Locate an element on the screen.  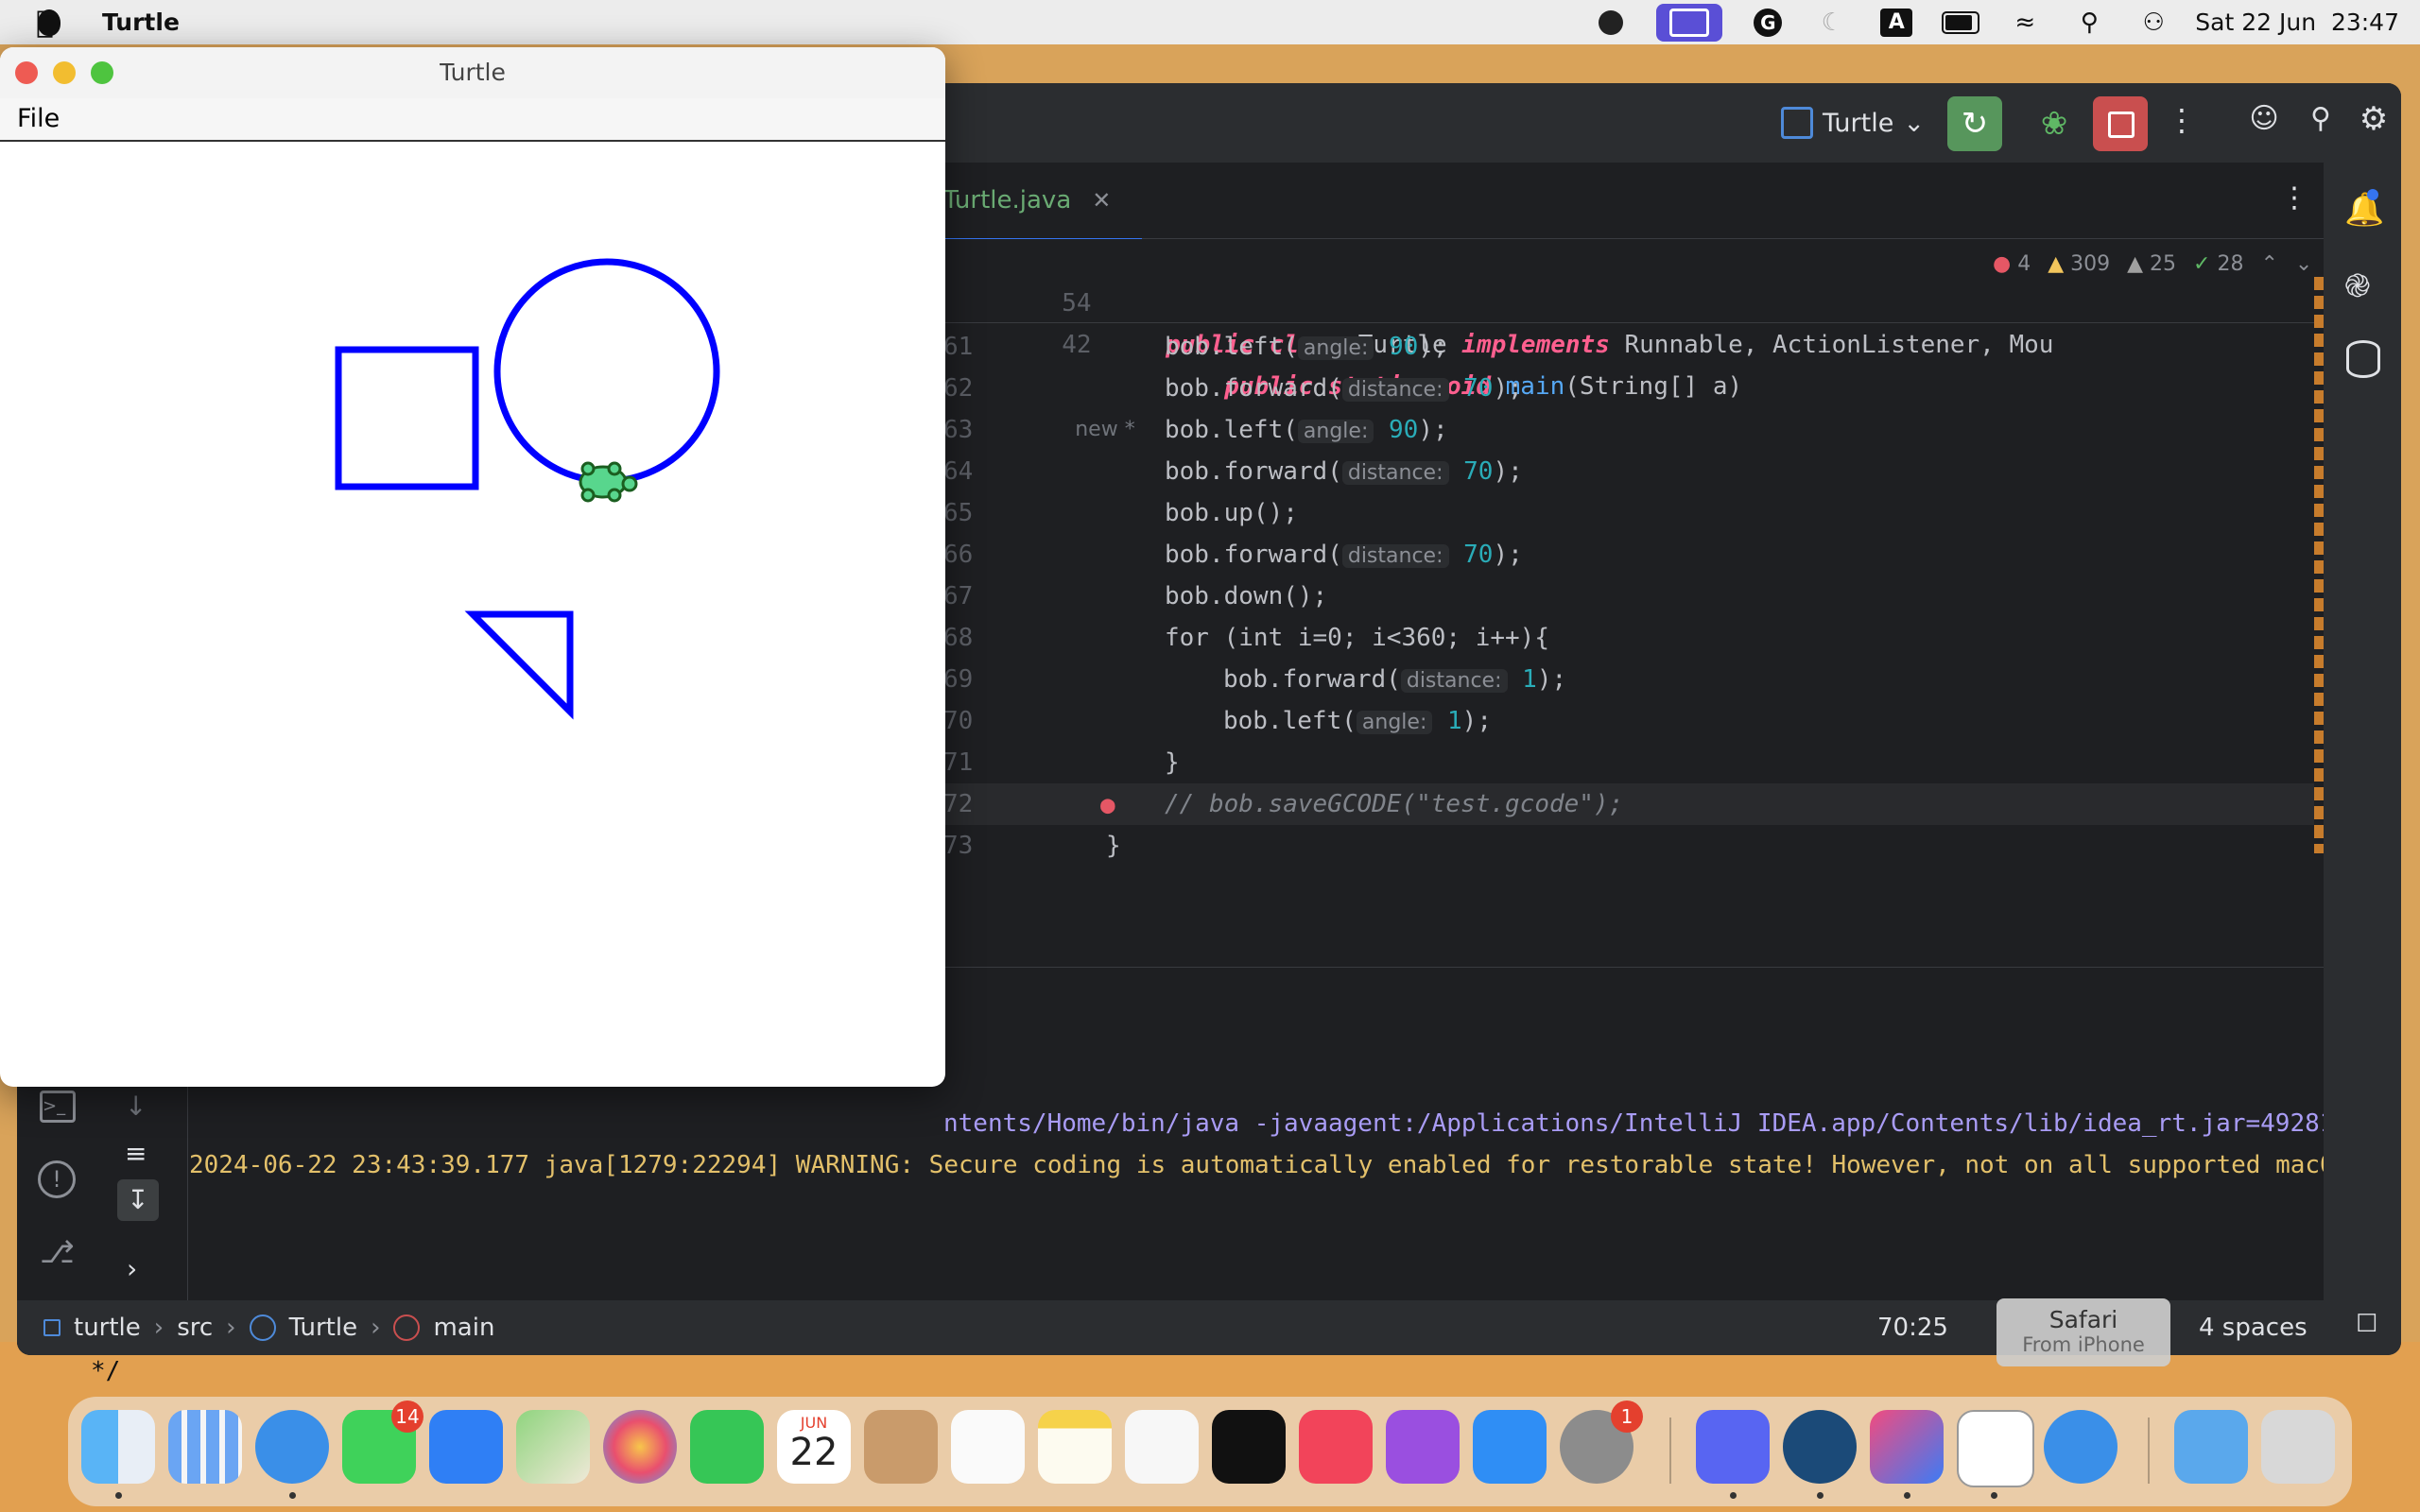
launchpad-icon is located at coordinates (205, 1447).